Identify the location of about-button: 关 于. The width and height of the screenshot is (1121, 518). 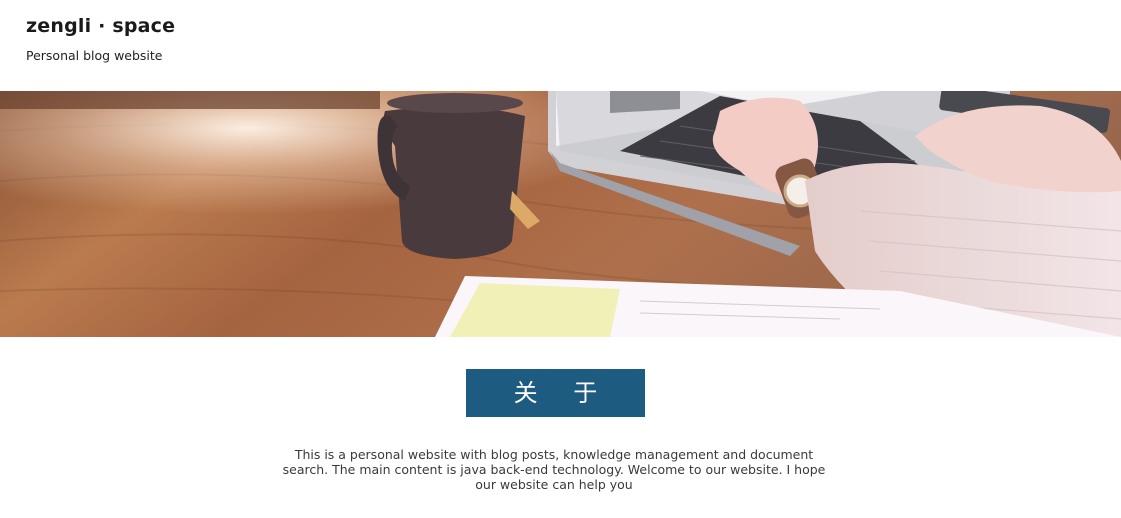
(555, 393).